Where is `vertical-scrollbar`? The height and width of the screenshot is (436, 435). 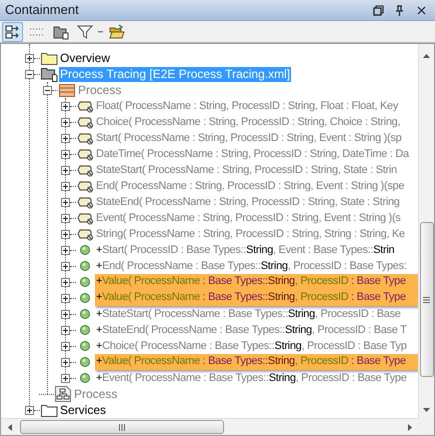
vertical-scrollbar is located at coordinates (426, 231).